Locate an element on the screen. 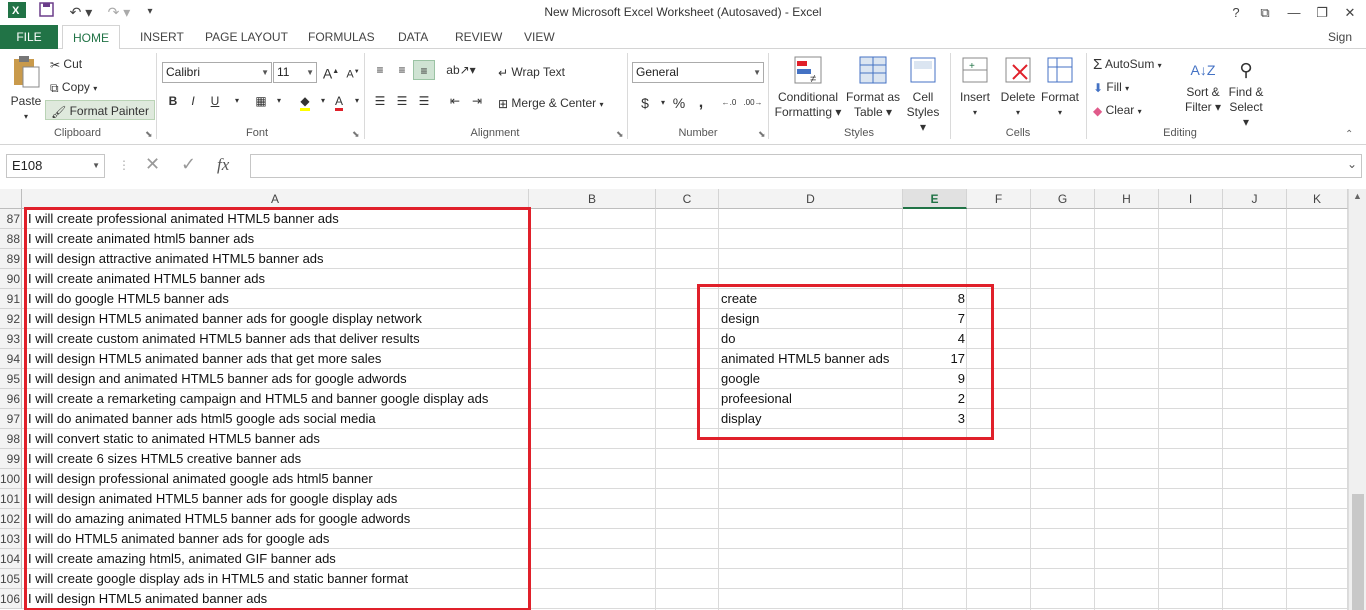 The image size is (1366, 610). increase-decimal-icon: ←.0 is located at coordinates (729, 103).